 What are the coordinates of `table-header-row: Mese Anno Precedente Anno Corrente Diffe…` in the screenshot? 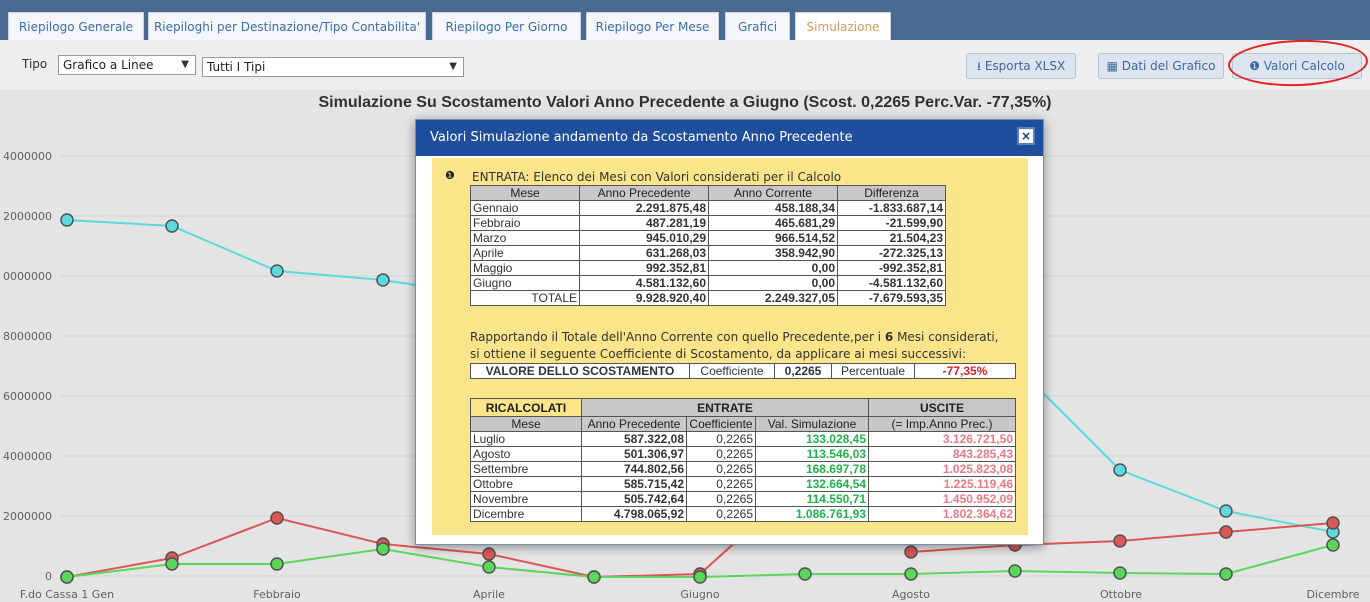 It's located at (708, 193).